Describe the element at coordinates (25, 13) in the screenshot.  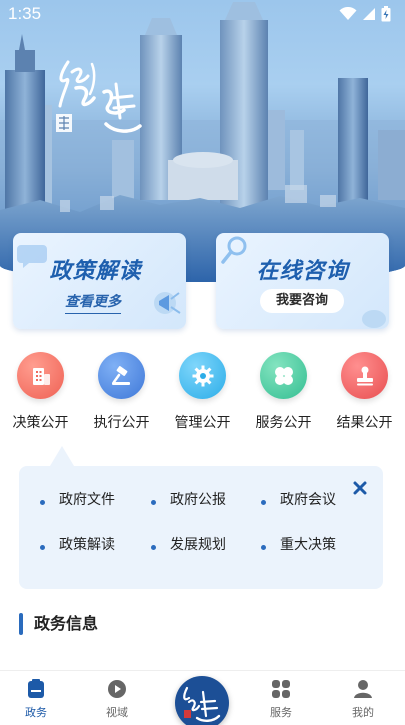
I see `status-time: 1:35` at that location.